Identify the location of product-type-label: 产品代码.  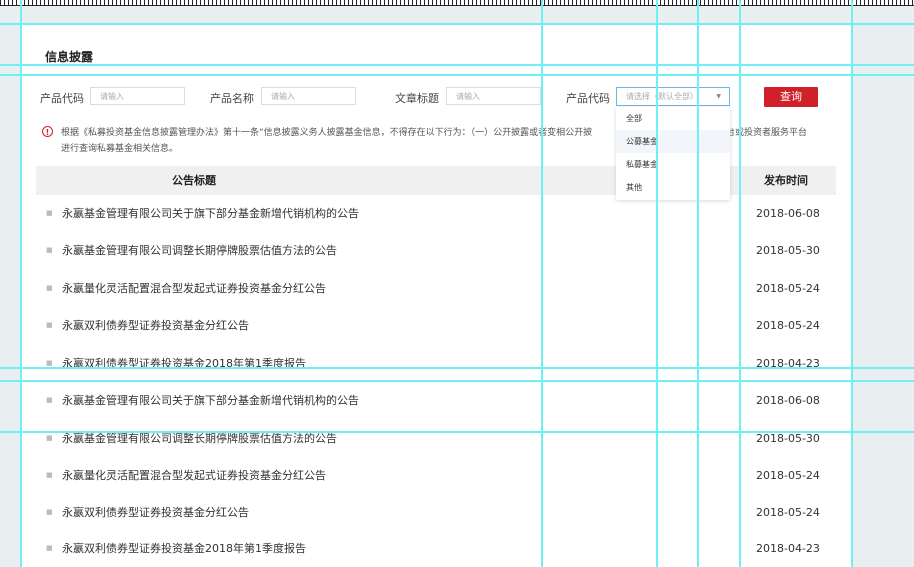
(588, 98).